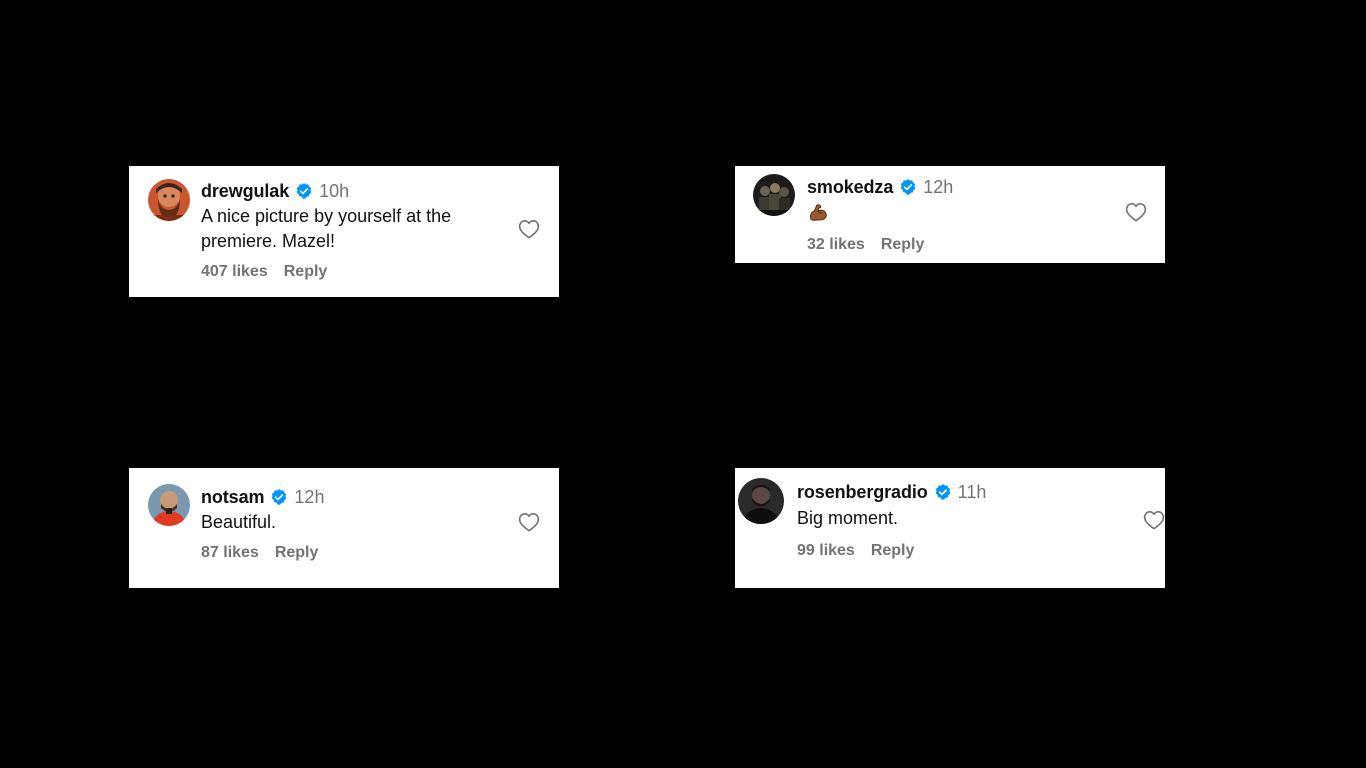  What do you see at coordinates (233, 497) in the screenshot?
I see `username: notsam` at bounding box center [233, 497].